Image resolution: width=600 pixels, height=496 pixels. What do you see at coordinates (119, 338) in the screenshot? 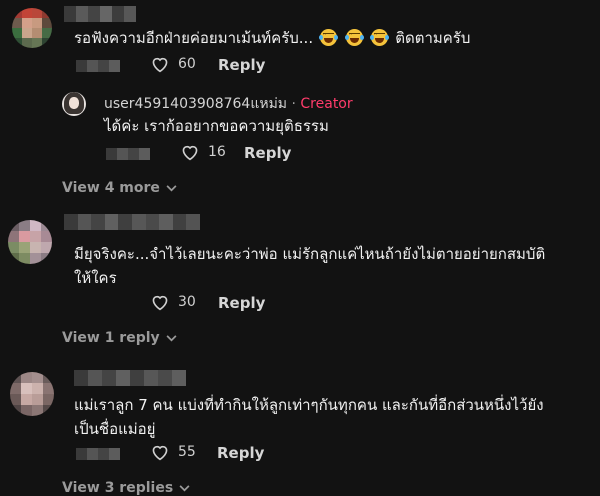
I see `view-more-replies: View 1 reply` at bounding box center [119, 338].